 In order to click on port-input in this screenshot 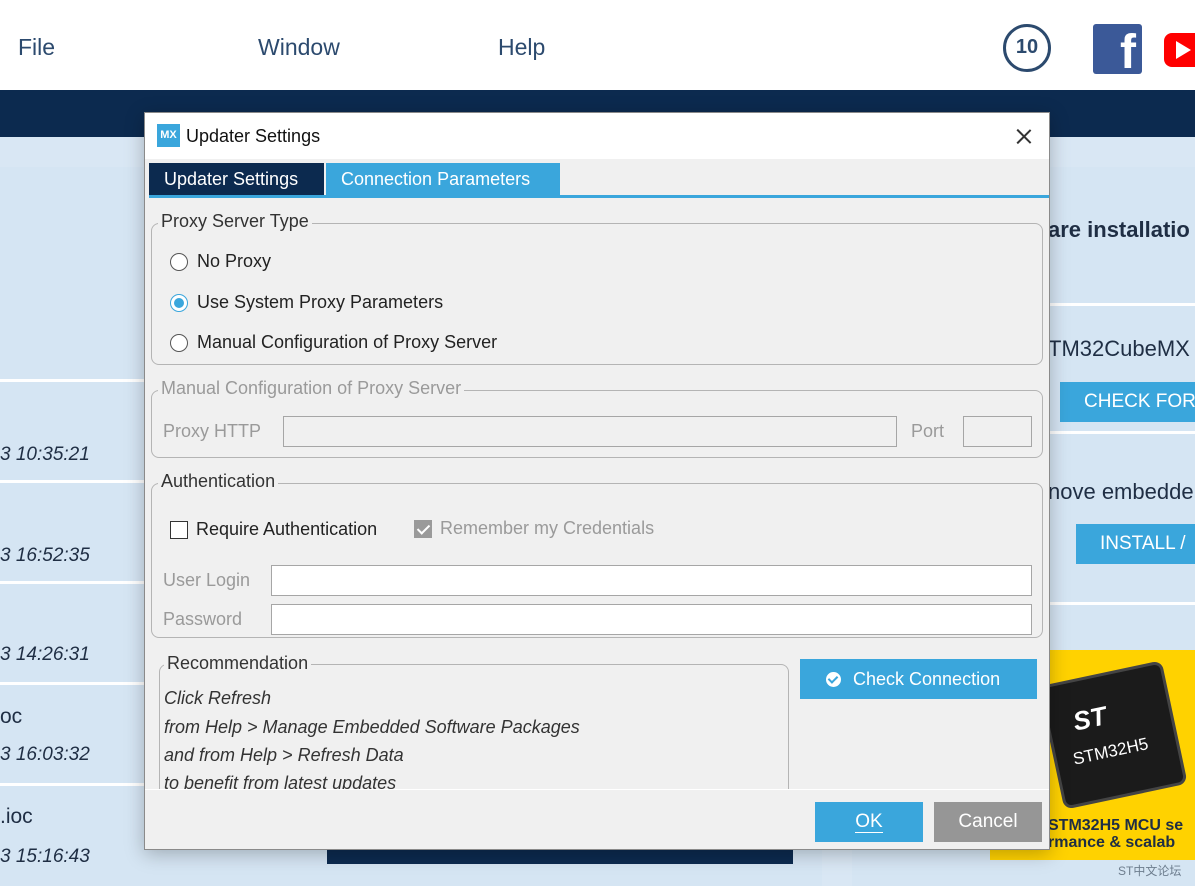, I will do `click(997, 431)`.